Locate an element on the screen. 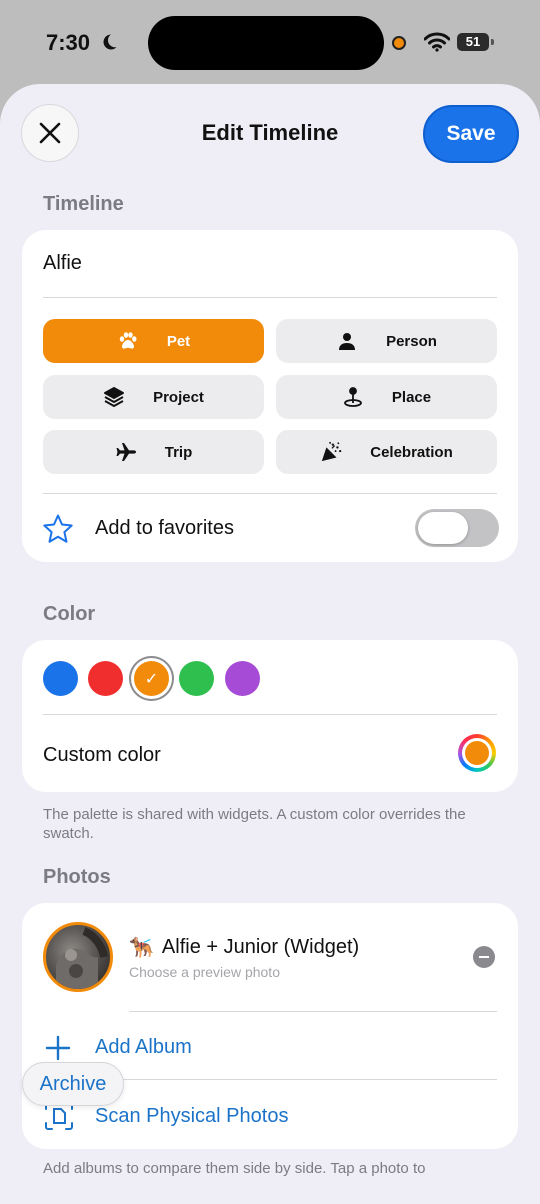 The width and height of the screenshot is (540, 1204). favorites-toggle is located at coordinates (457, 528).